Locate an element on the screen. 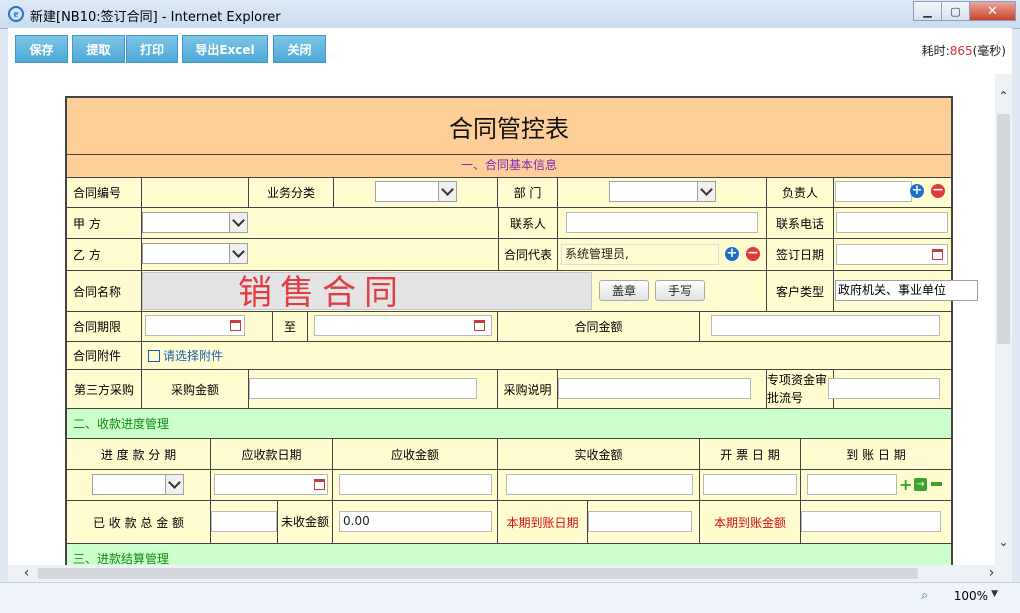 The width and height of the screenshot is (1020, 613). scroll-thumb is located at coordinates (1003, 229).